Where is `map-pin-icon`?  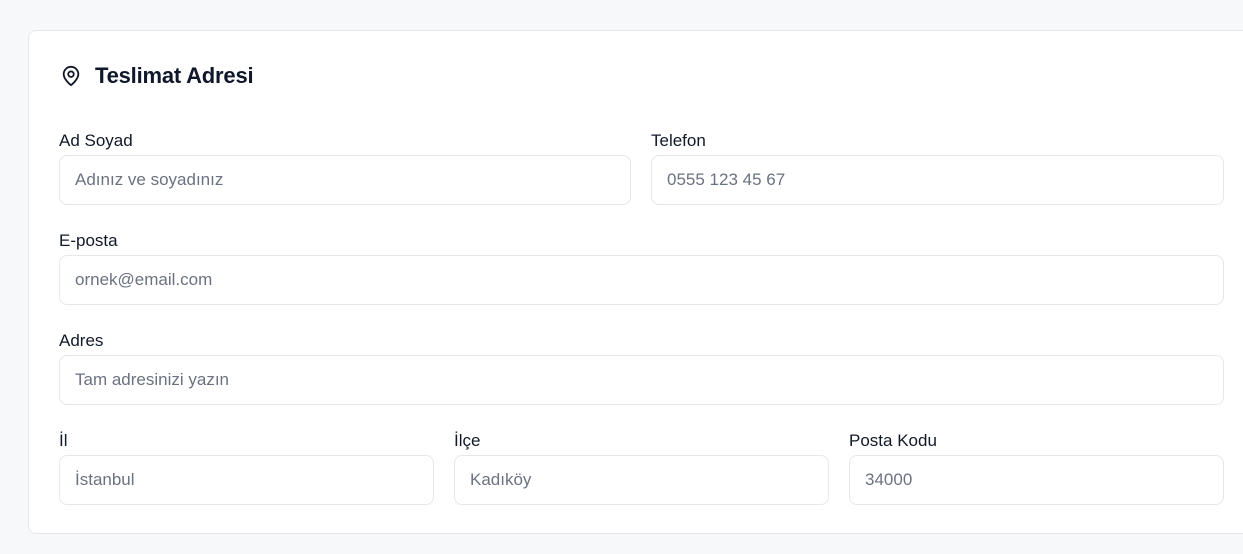
map-pin-icon is located at coordinates (71, 76).